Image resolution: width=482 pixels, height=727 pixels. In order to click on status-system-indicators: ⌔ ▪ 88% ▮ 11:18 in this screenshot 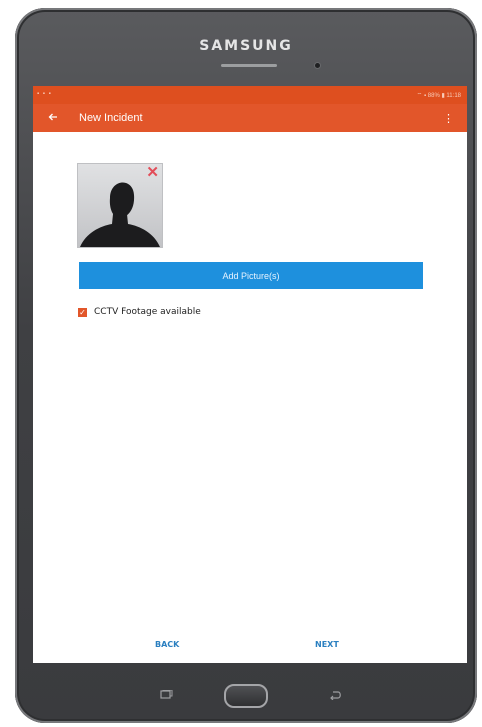, I will do `click(438, 96)`.